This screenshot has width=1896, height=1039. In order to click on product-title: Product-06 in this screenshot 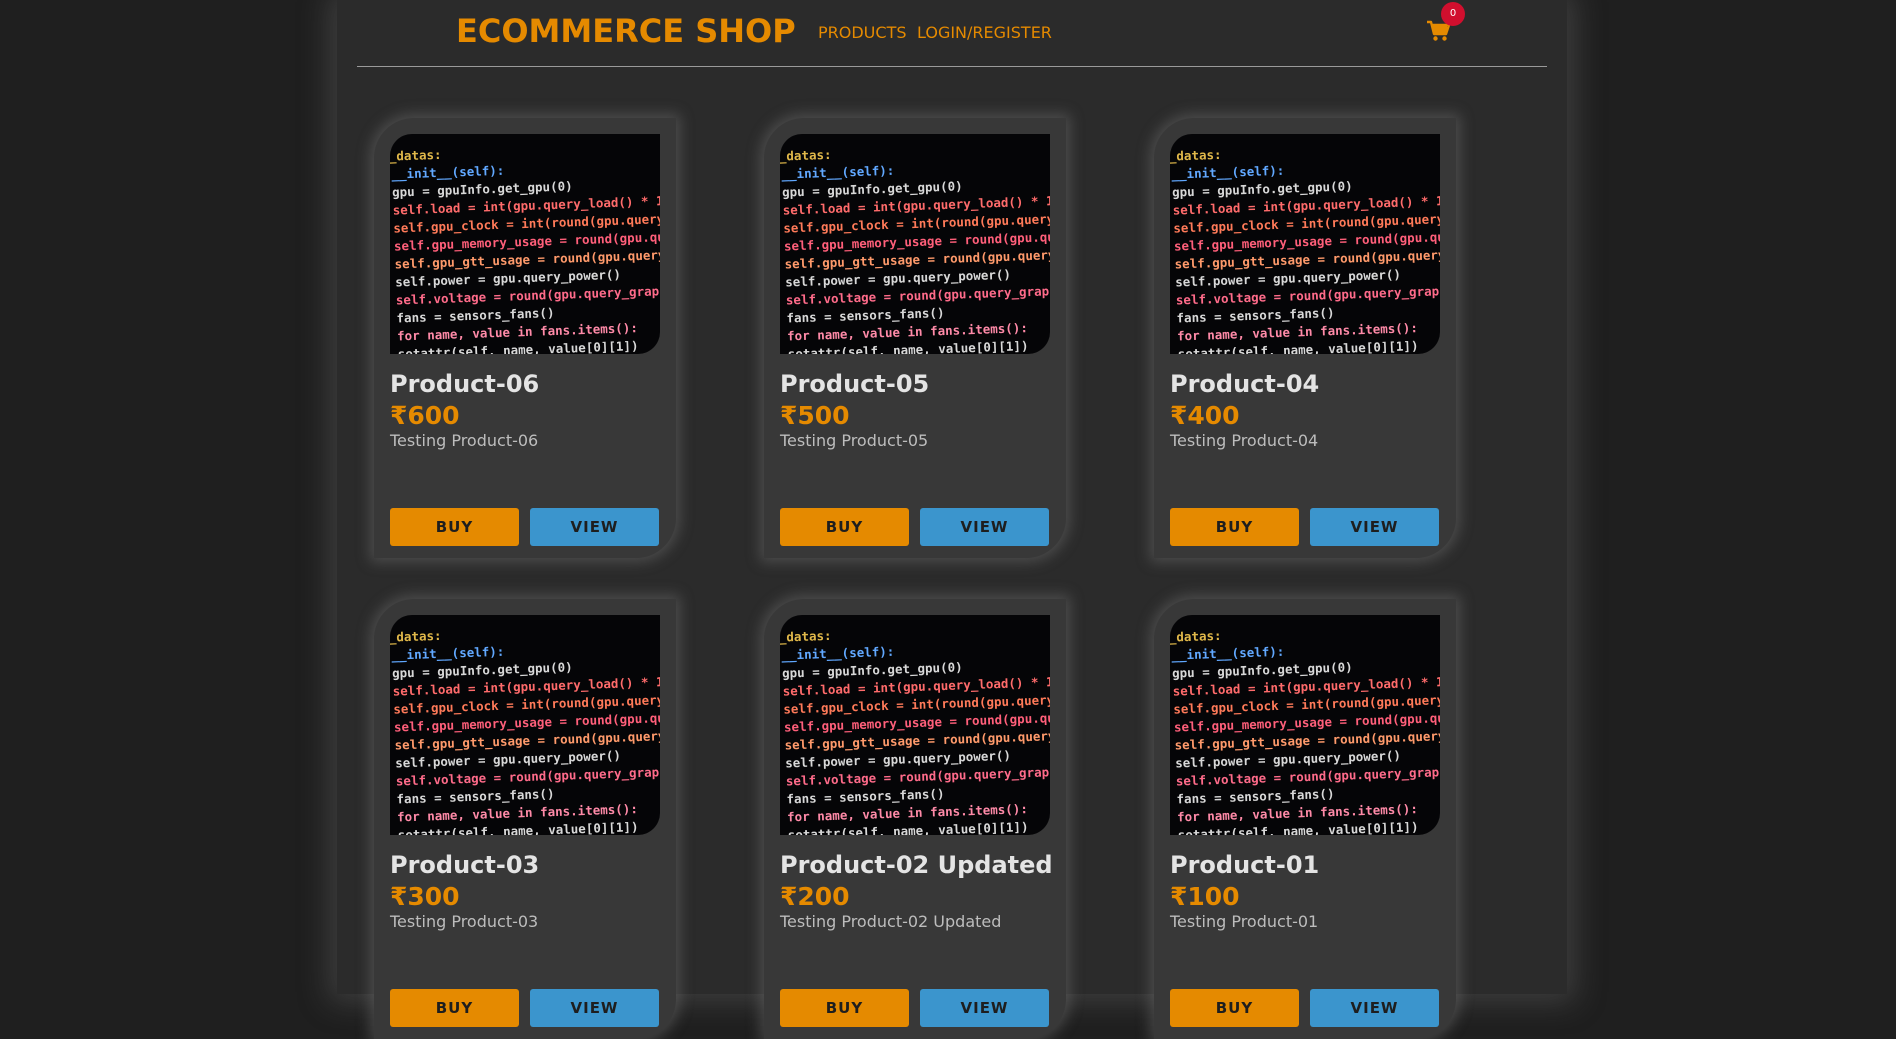, I will do `click(465, 384)`.